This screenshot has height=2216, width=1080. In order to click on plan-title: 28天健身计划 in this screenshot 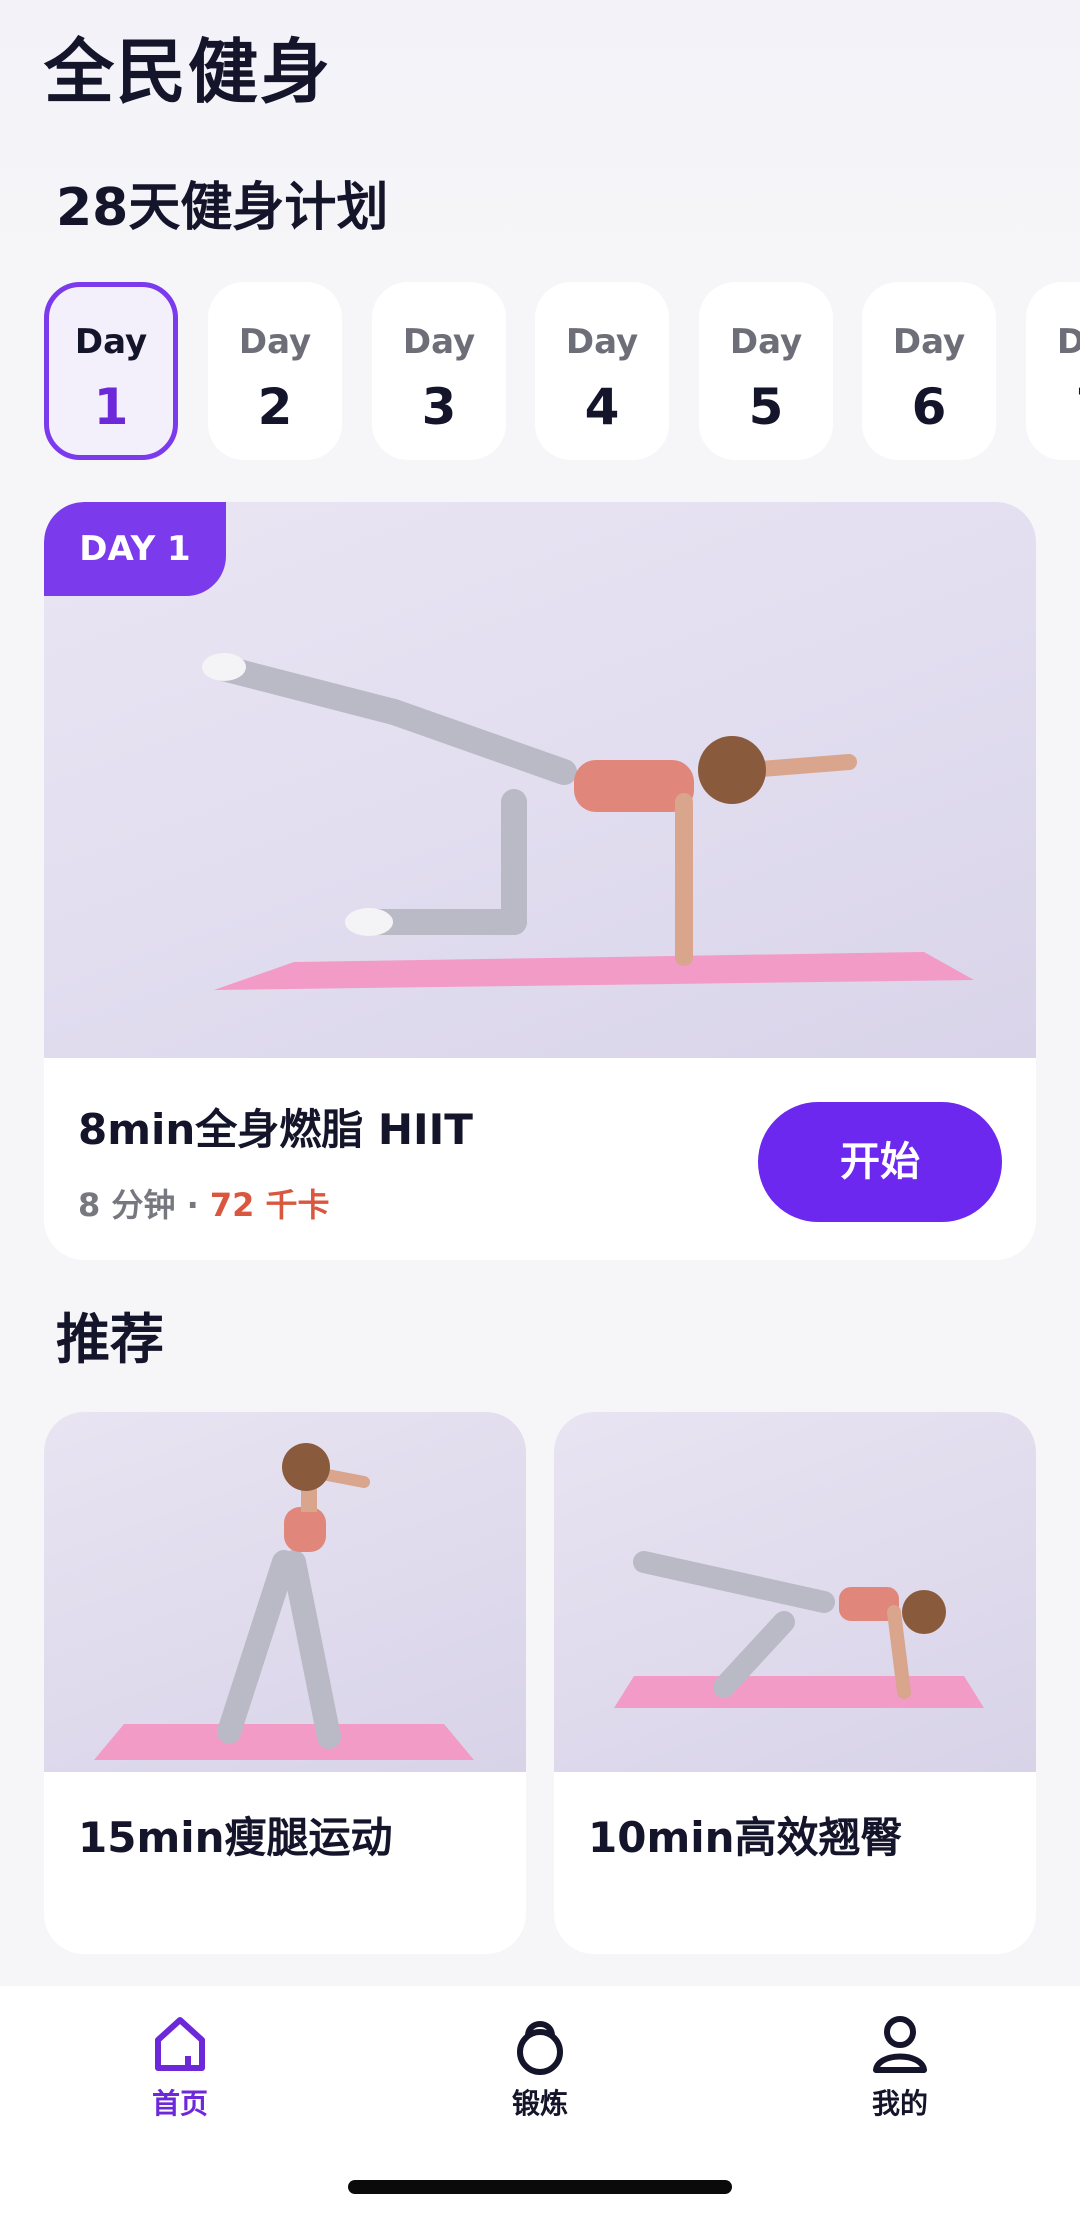, I will do `click(222, 208)`.